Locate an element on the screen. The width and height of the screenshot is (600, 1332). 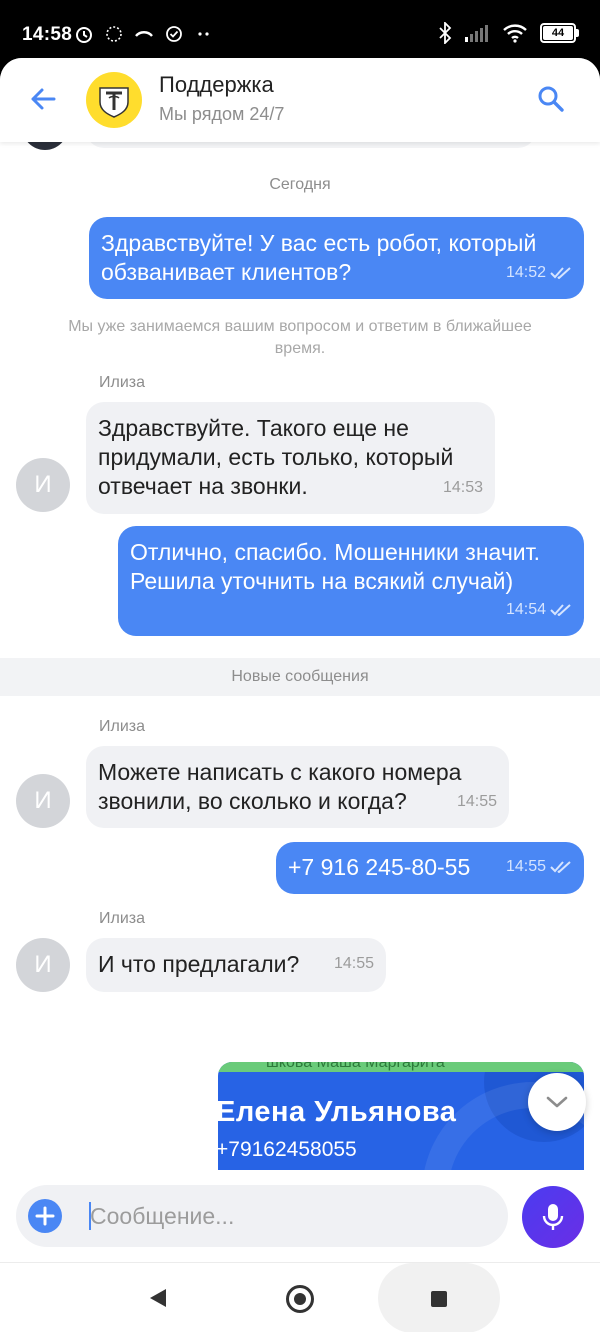
status-time: 14:58 is located at coordinates (47, 34).